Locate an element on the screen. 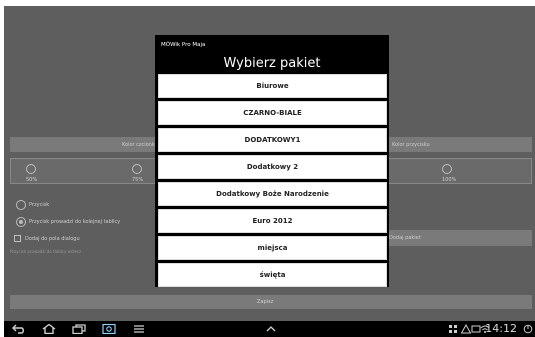 The width and height of the screenshot is (535, 337). up-chevron-icon is located at coordinates (271, 329).